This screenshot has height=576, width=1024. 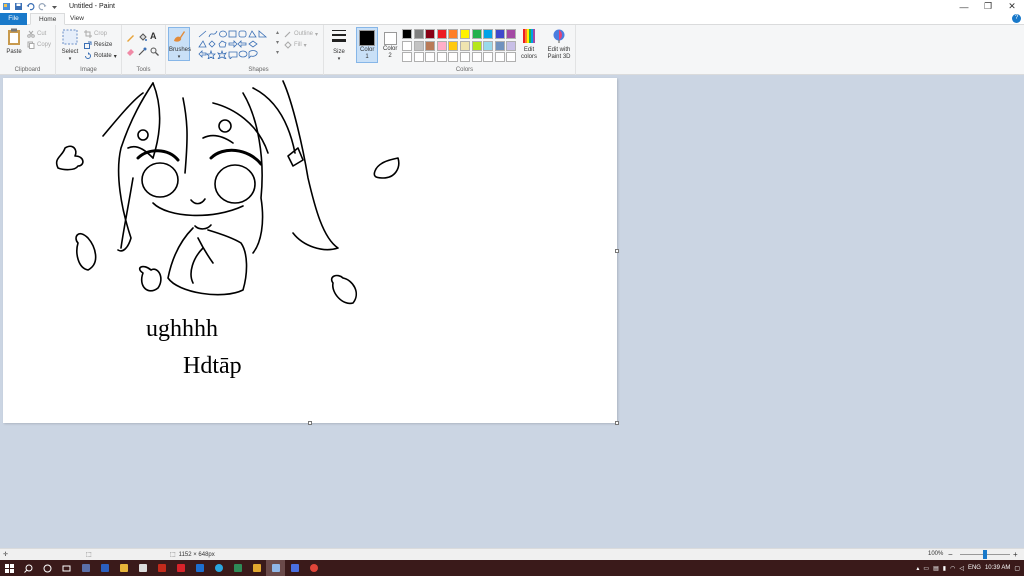 What do you see at coordinates (944, 568) in the screenshot?
I see `tray-battery-icon: ▮` at bounding box center [944, 568].